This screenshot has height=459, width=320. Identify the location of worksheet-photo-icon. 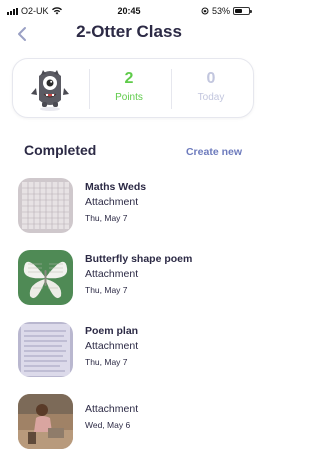
(45, 205).